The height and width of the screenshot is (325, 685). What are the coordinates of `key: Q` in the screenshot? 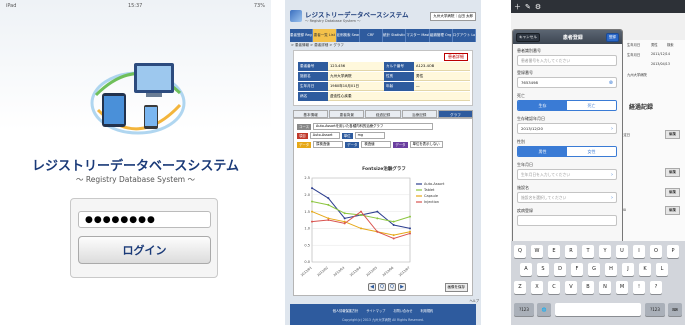 It's located at (520, 251).